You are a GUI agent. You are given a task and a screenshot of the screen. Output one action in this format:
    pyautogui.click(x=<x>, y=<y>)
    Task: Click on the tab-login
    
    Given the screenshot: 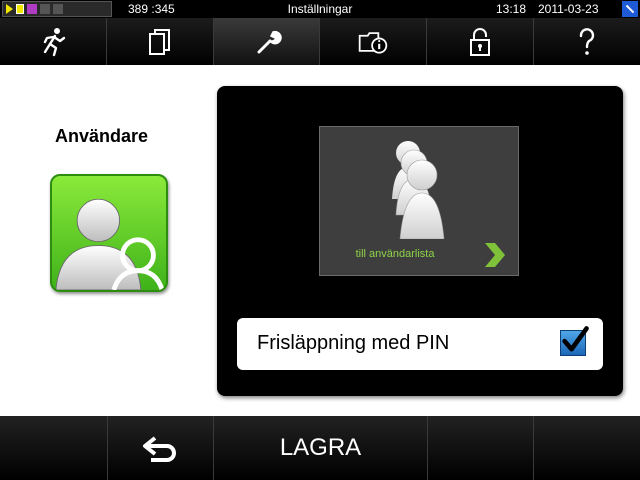 What is the action you would take?
    pyautogui.click(x=481, y=41)
    